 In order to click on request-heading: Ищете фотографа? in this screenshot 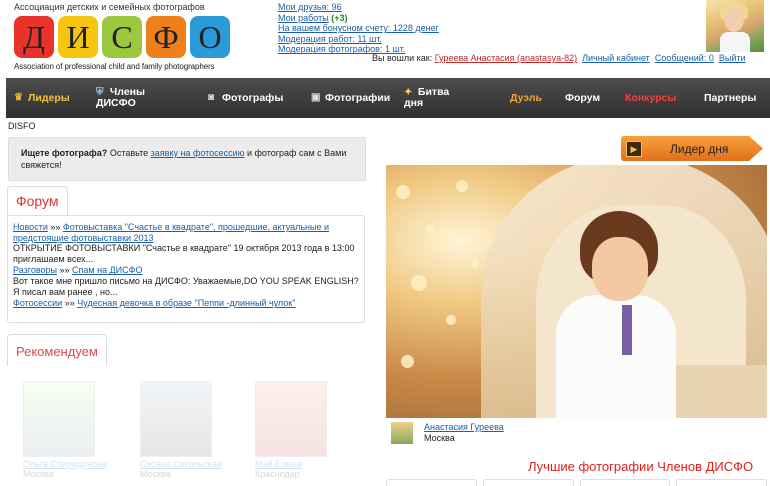, I will do `click(64, 153)`.